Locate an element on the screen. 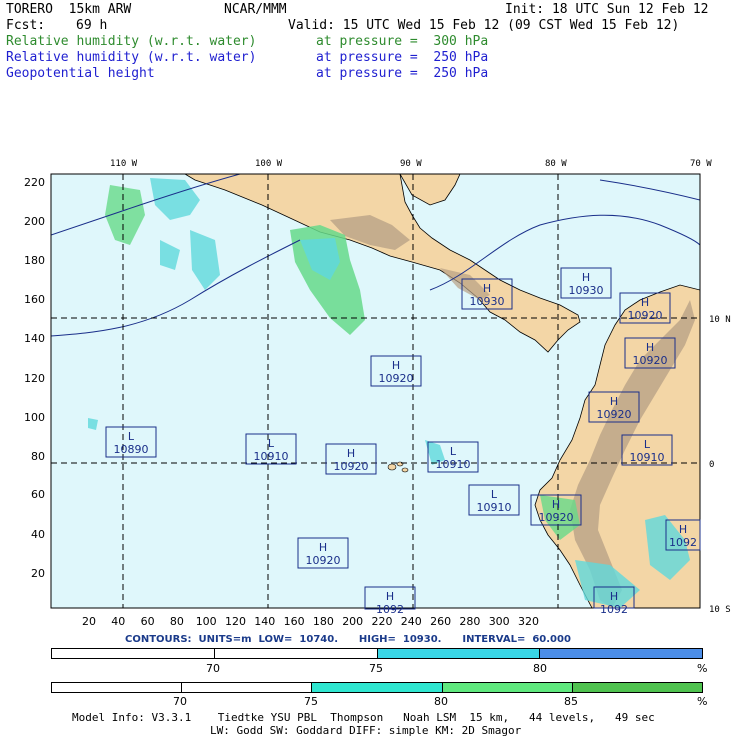 This screenshot has width=740, height=740. y-tick-label: 160 is located at coordinates (34, 299).